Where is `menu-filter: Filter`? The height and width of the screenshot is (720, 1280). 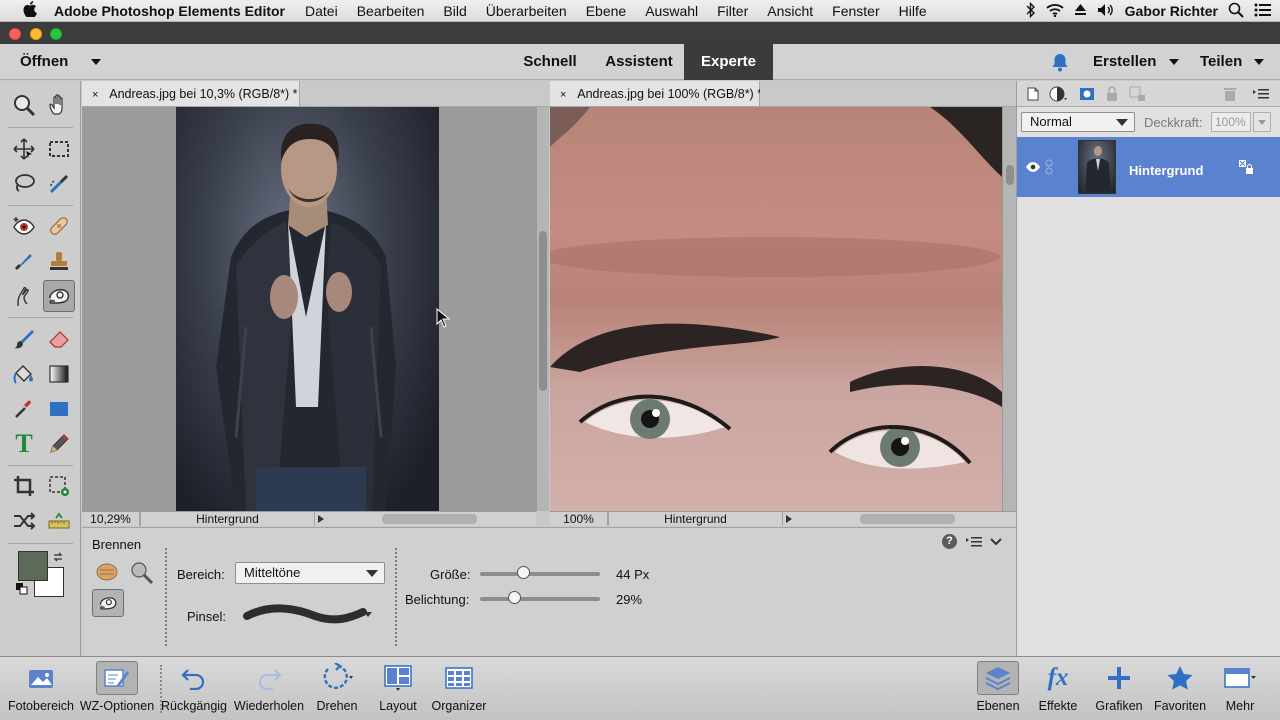 menu-filter: Filter is located at coordinates (732, 11).